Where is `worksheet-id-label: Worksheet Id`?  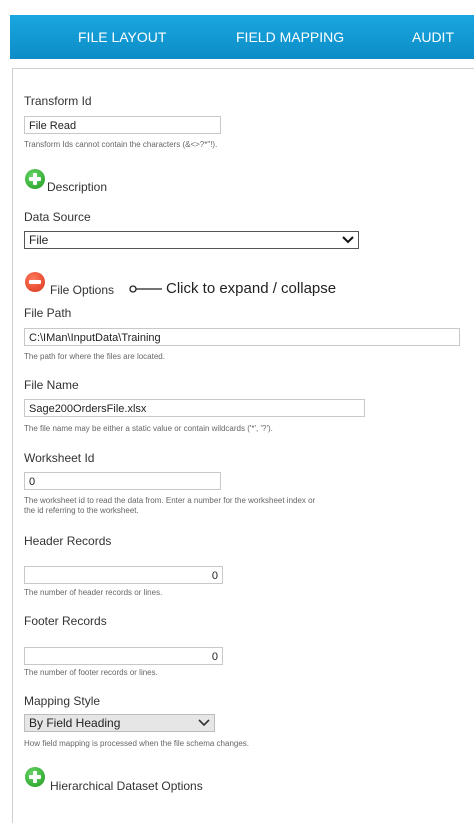 worksheet-id-label: Worksheet Id is located at coordinates (59, 458).